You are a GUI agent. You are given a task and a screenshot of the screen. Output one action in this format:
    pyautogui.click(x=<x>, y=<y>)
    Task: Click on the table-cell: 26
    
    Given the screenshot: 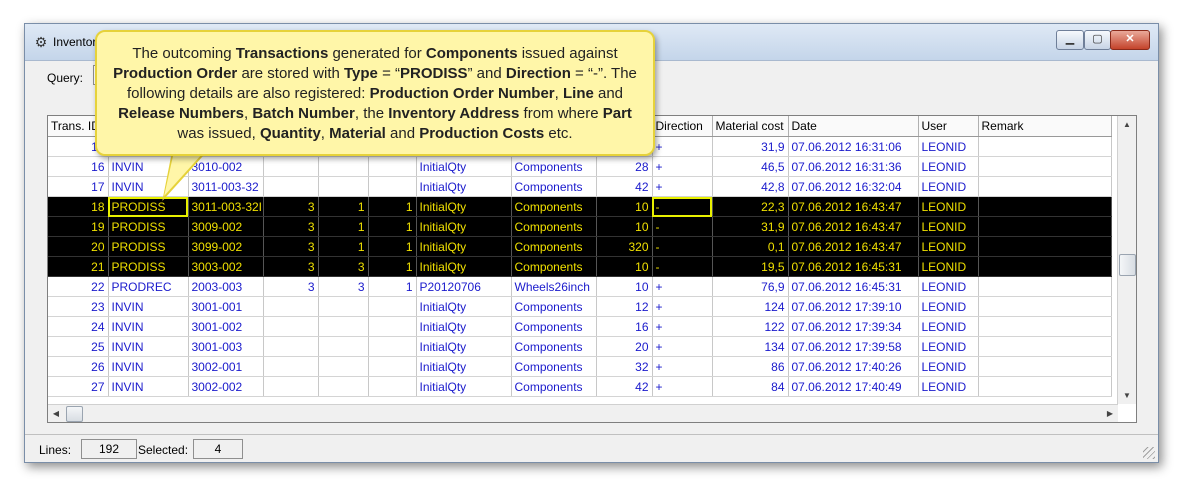 What is the action you would take?
    pyautogui.click(x=78, y=366)
    